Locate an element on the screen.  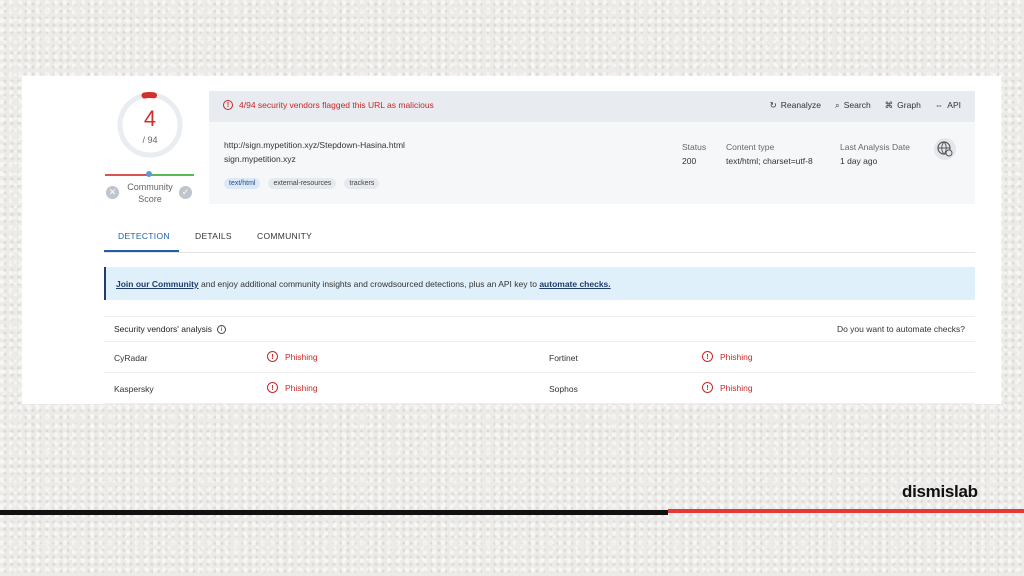
vendor-name: Sophos is located at coordinates (563, 389).